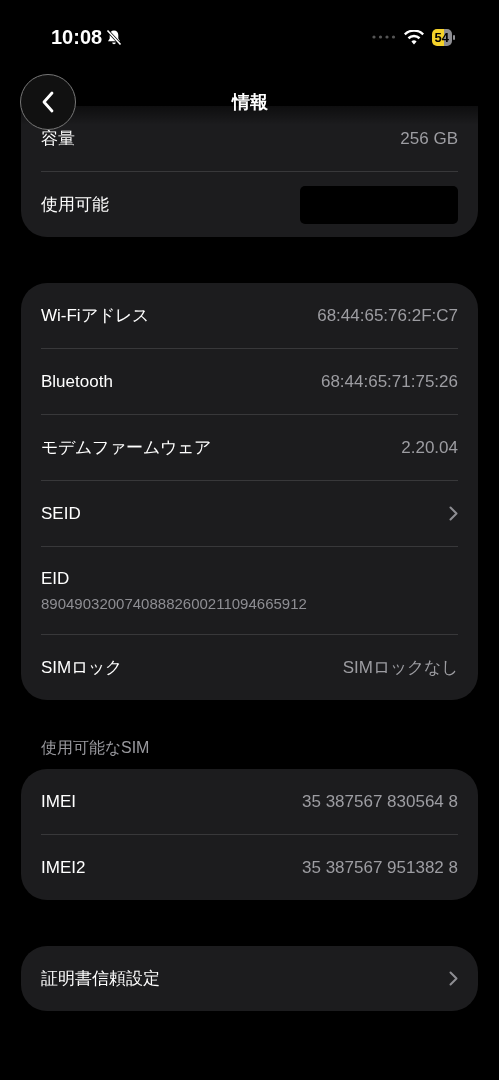  I want to click on row-value: 89049032007408882600211094665912, so click(174, 603).